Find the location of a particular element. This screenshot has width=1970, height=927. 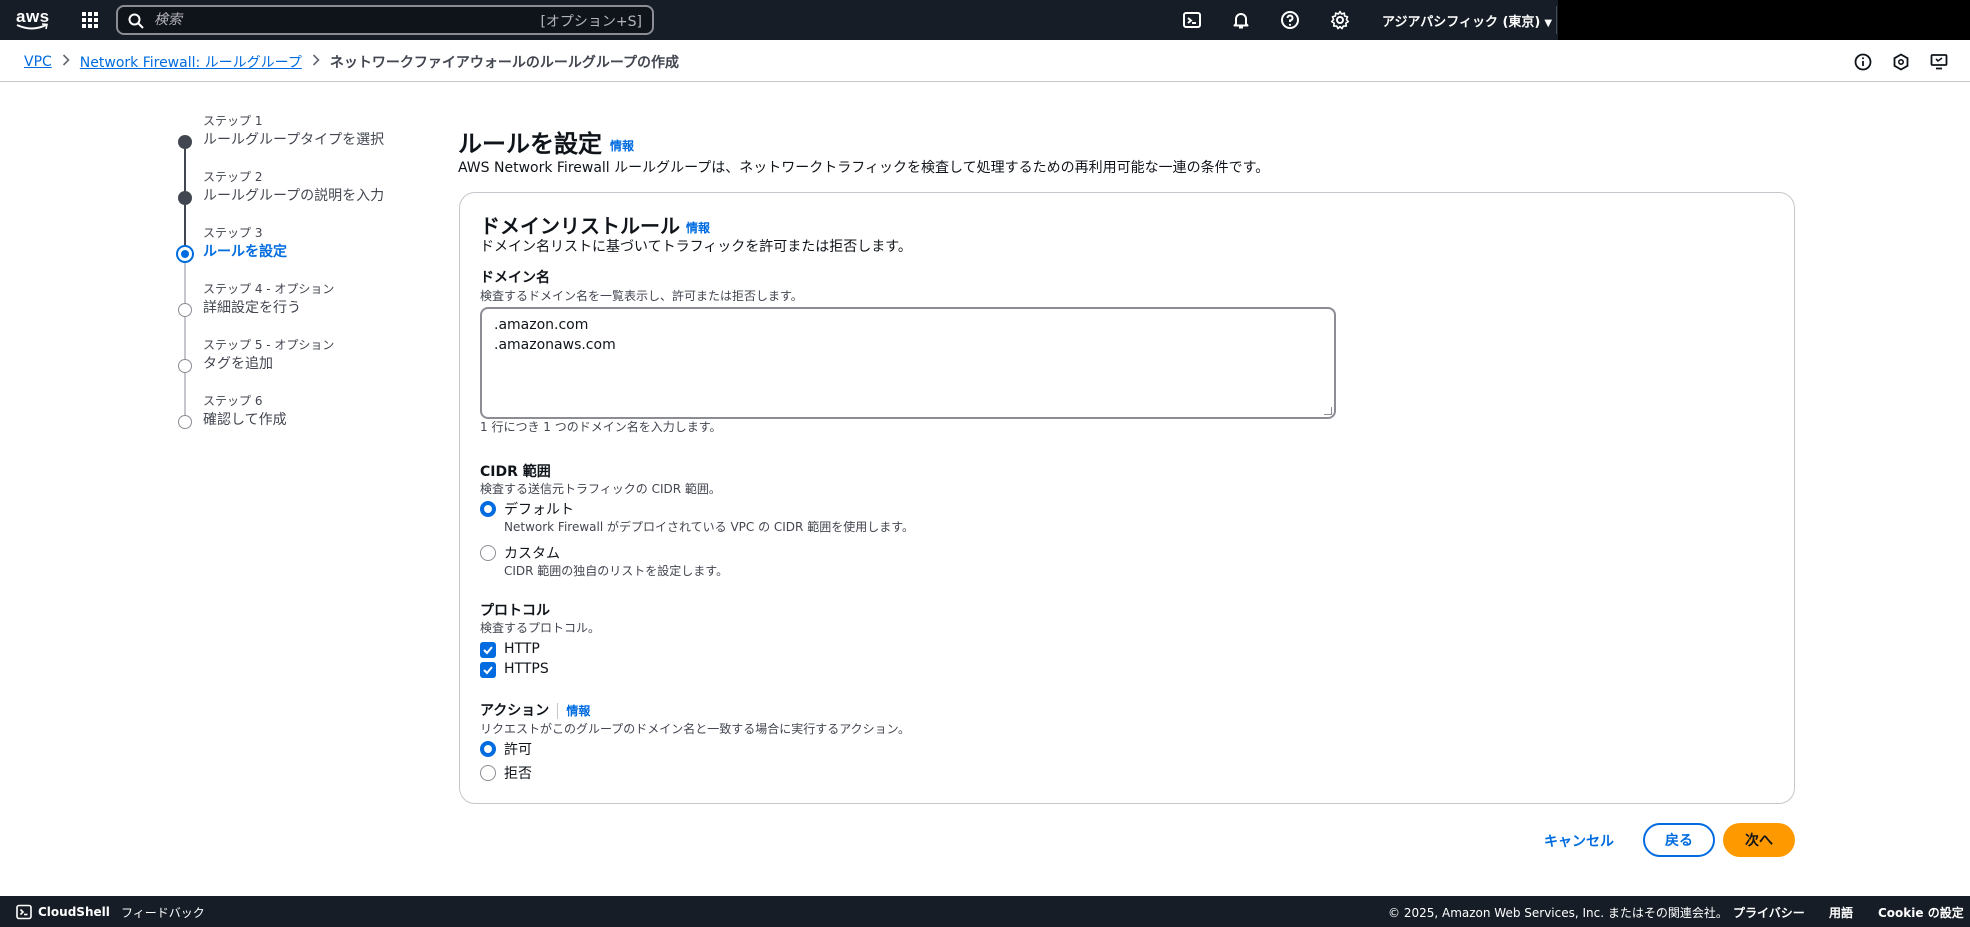

help-icon is located at coordinates (1290, 20).